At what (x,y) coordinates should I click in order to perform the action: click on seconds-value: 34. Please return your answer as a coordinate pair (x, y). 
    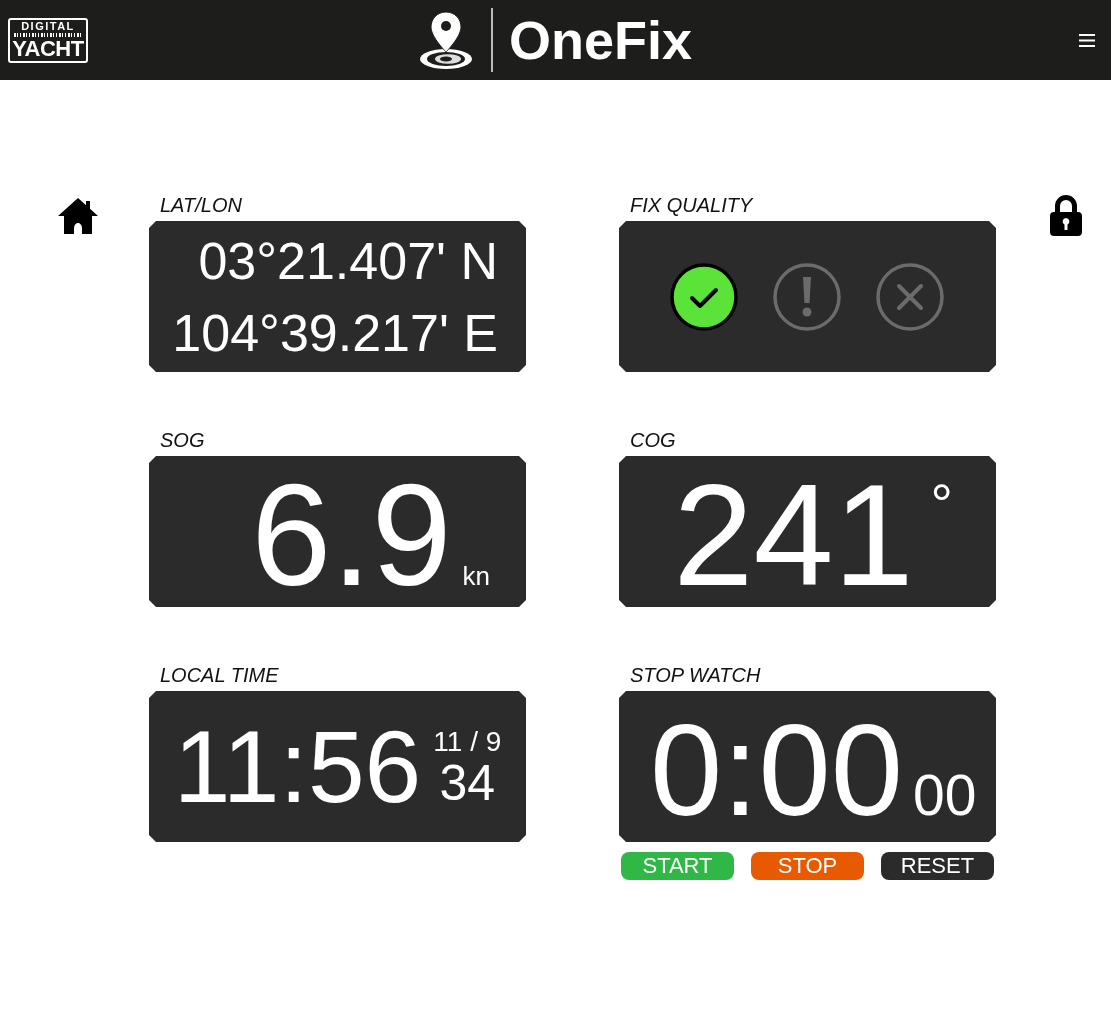
    Looking at the image, I should click on (467, 782).